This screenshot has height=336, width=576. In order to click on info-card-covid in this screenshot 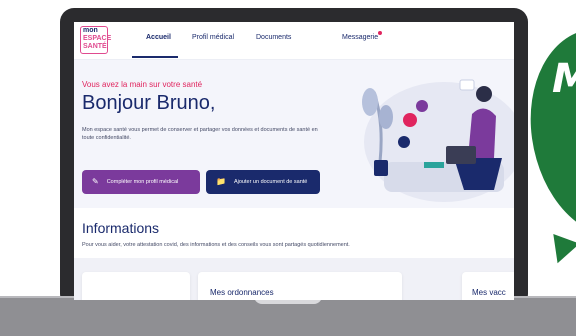, I will do `click(136, 286)`.